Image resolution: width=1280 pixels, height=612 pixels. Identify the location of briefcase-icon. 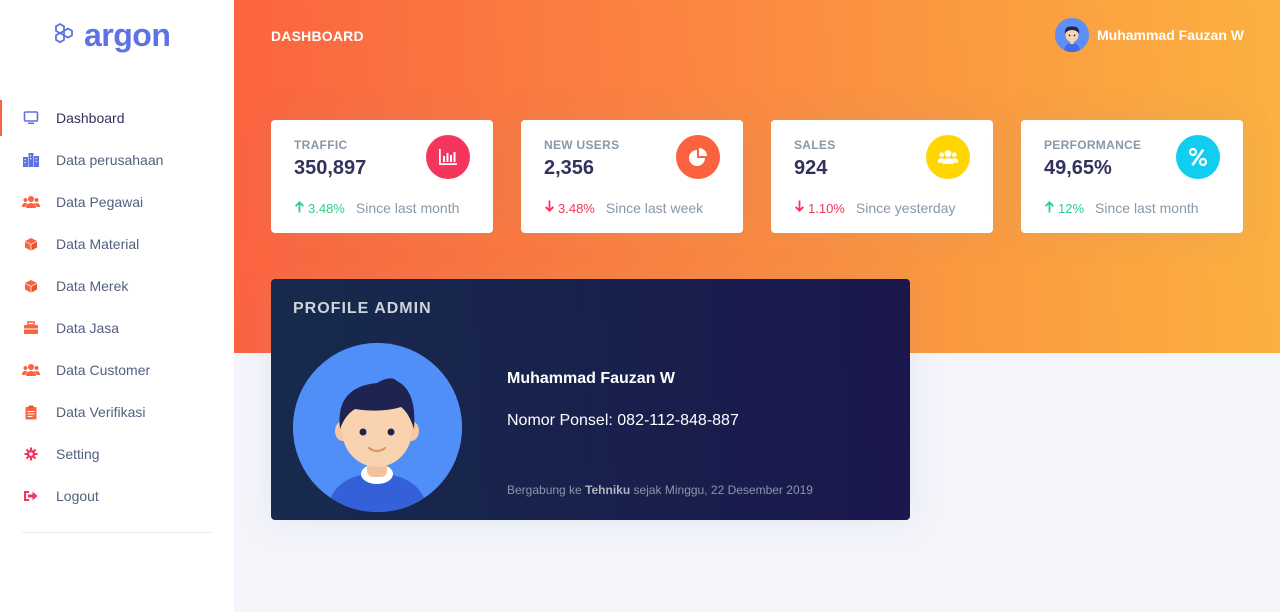
(31, 328).